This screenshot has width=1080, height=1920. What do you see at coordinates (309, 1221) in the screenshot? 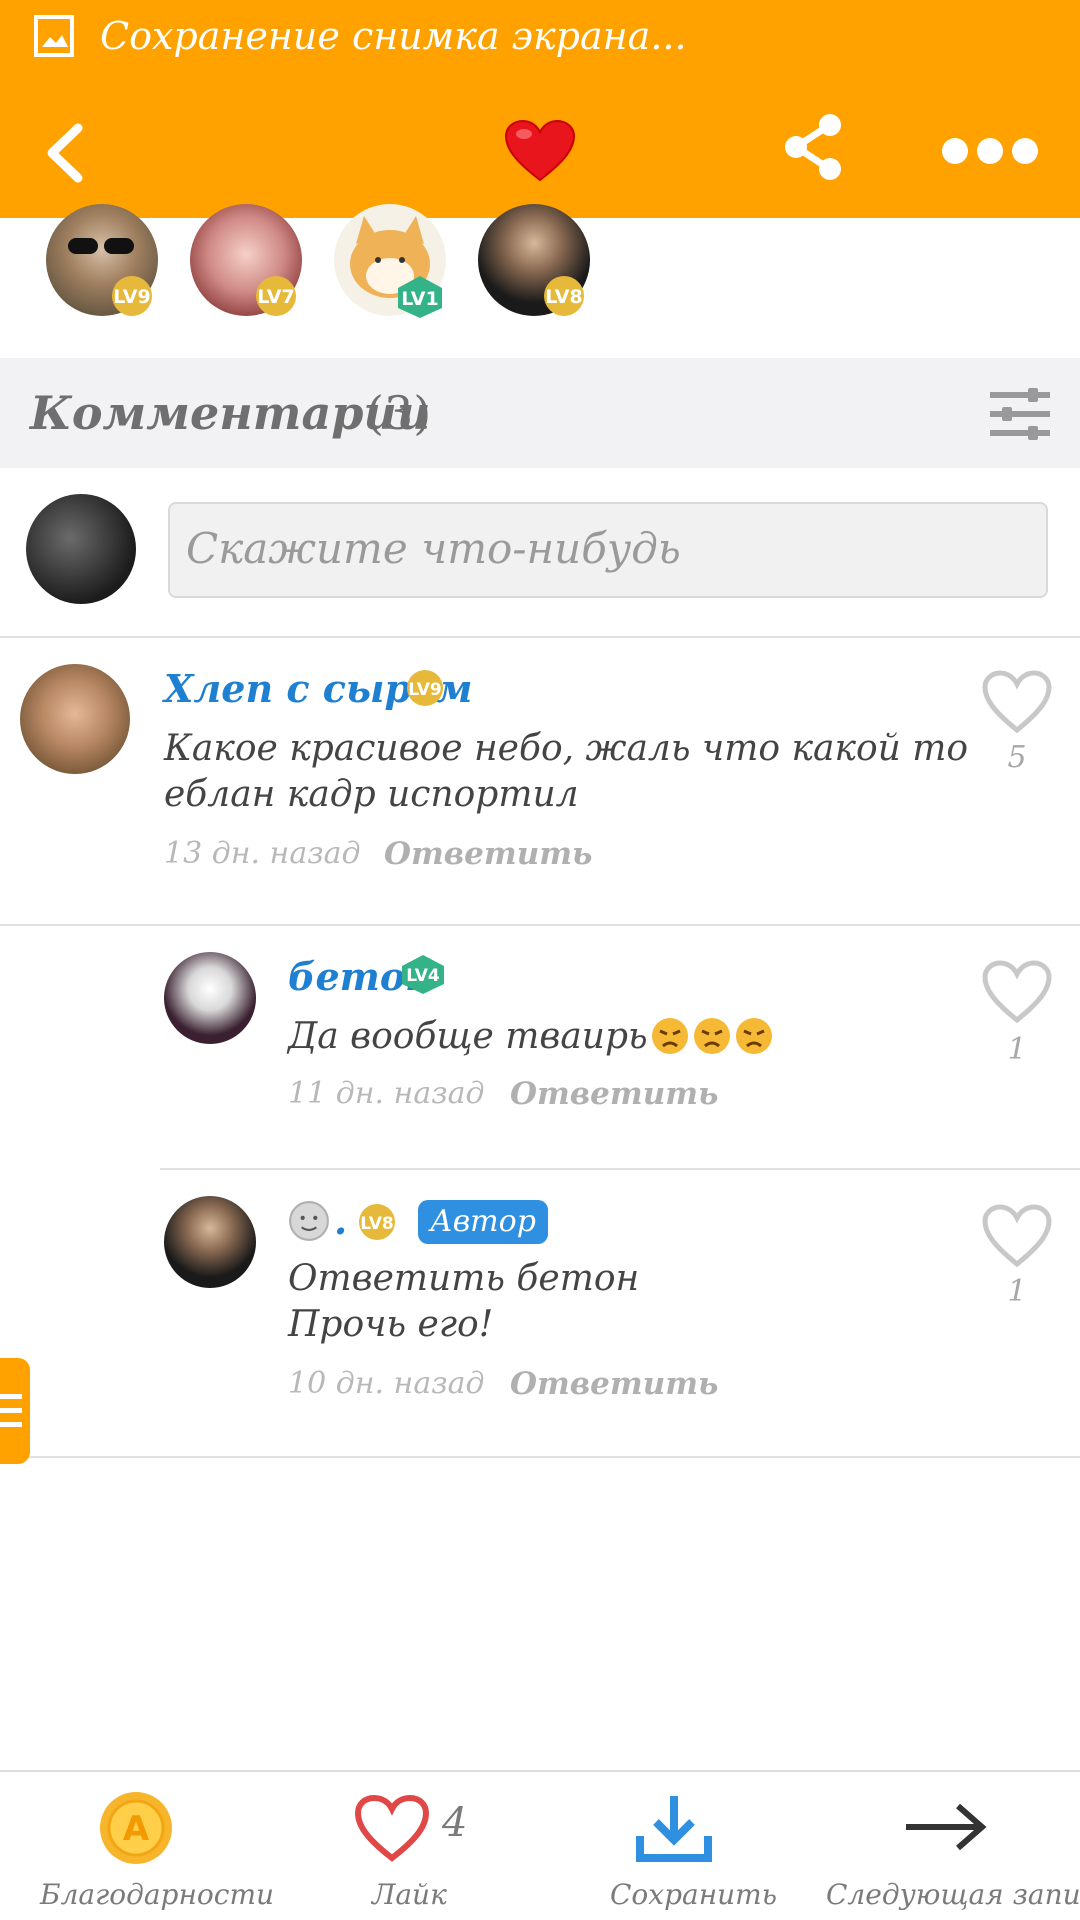
I see `moon-face-icon` at bounding box center [309, 1221].